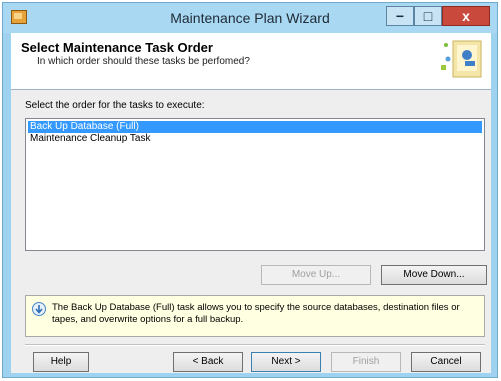 The height and width of the screenshot is (381, 501). Describe the element at coordinates (61, 362) in the screenshot. I see `help-button: Help` at that location.